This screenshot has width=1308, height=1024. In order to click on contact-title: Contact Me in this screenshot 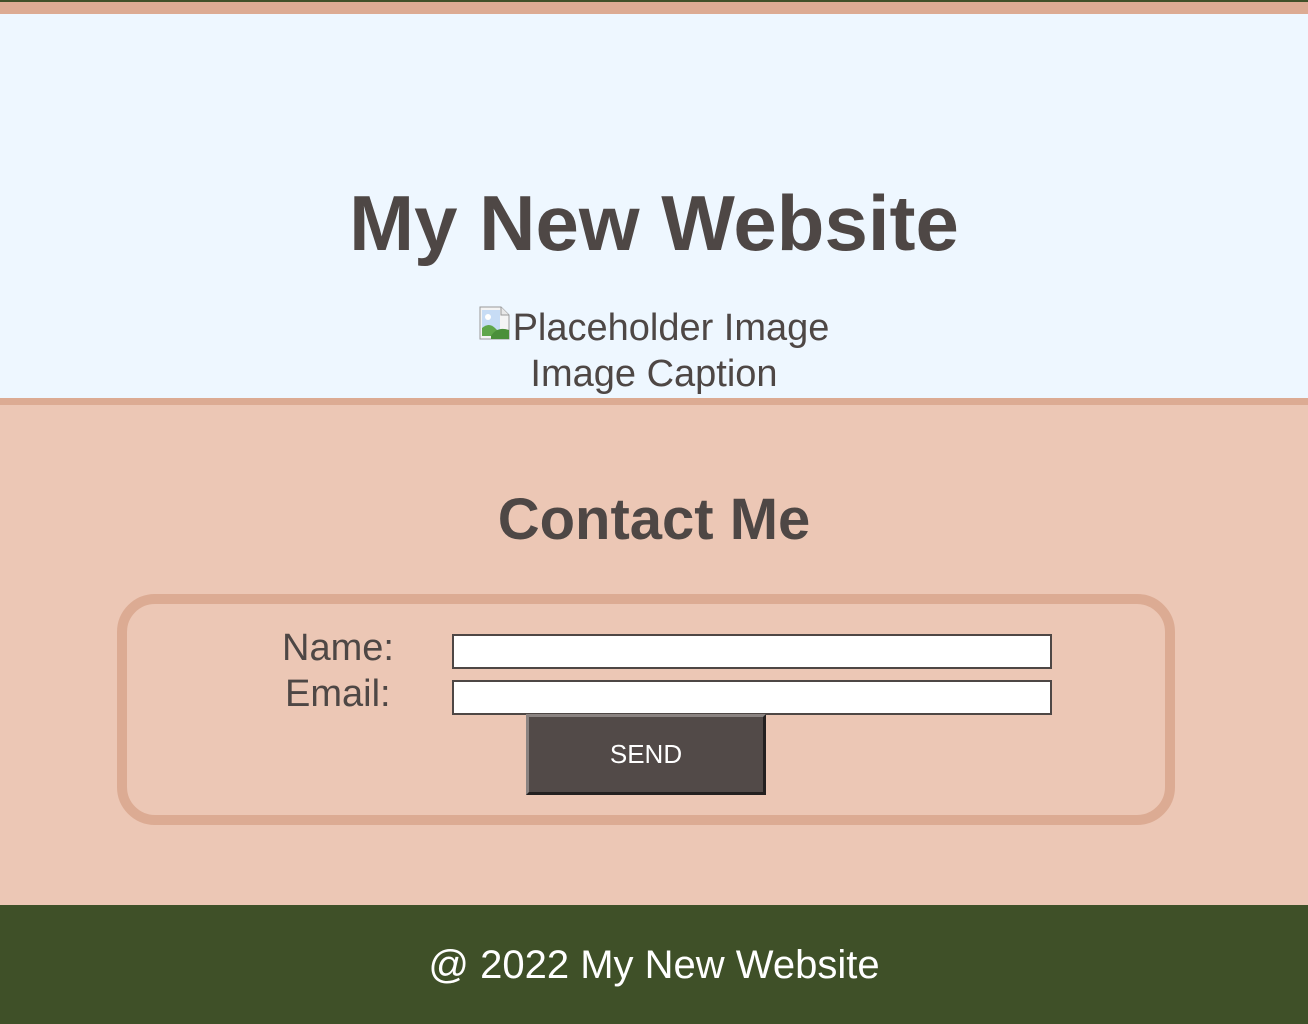, I will do `click(654, 519)`.